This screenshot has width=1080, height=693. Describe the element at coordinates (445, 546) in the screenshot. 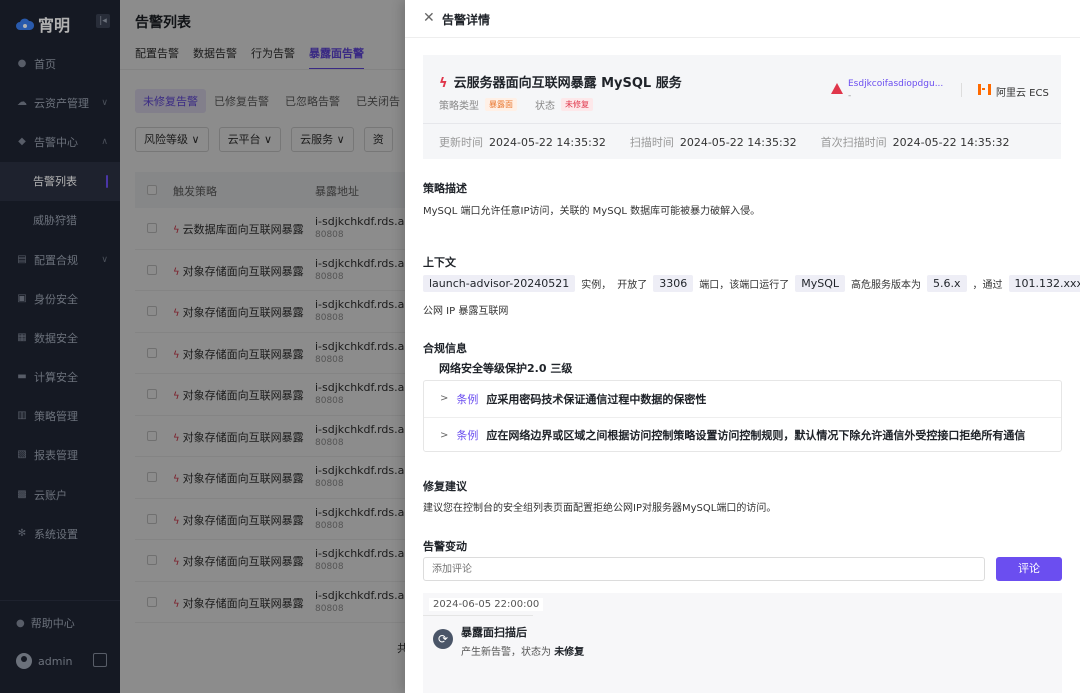

I see `section-title-changes: 告警变动` at that location.